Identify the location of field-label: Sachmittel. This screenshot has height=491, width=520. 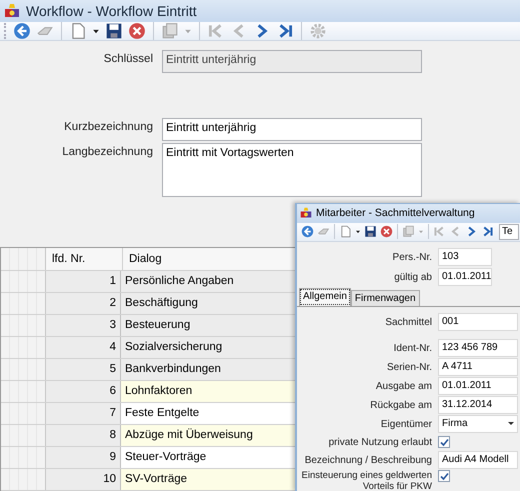
(408, 322).